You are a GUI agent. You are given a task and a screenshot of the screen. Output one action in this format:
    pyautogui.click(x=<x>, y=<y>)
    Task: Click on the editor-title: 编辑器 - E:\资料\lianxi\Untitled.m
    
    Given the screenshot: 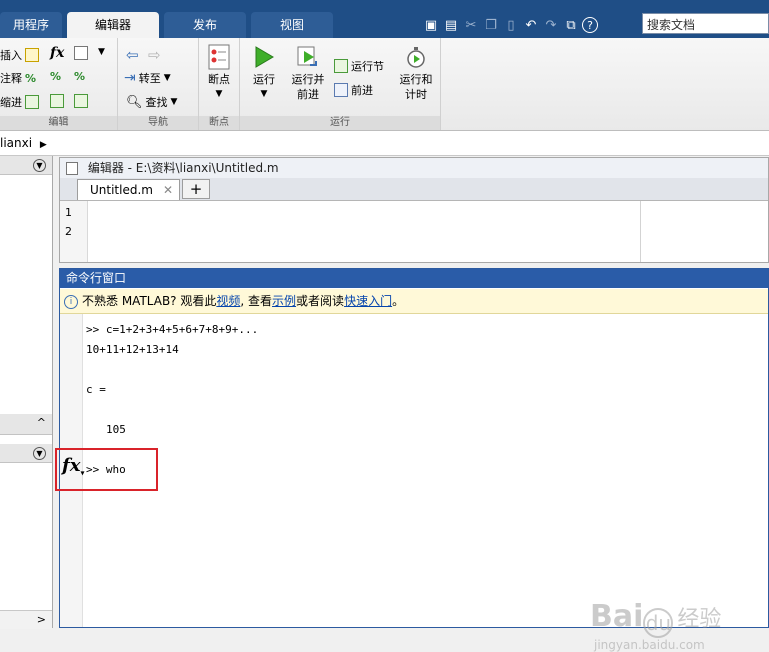 What is the action you would take?
    pyautogui.click(x=183, y=168)
    